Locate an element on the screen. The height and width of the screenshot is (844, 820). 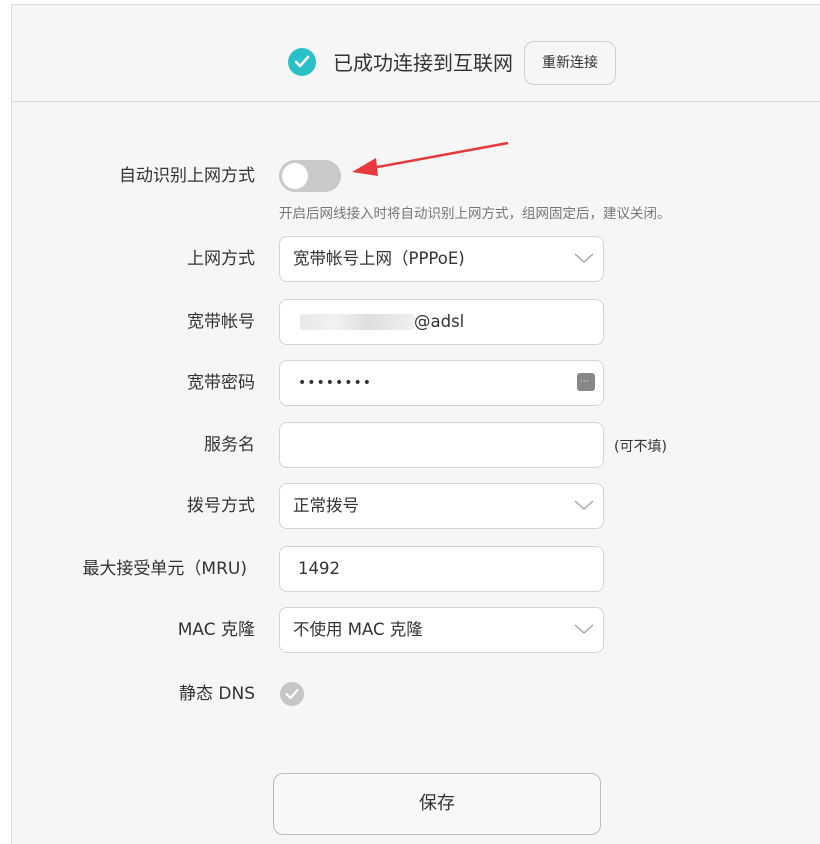
dial-mode-value: 正常拨号 is located at coordinates (326, 505).